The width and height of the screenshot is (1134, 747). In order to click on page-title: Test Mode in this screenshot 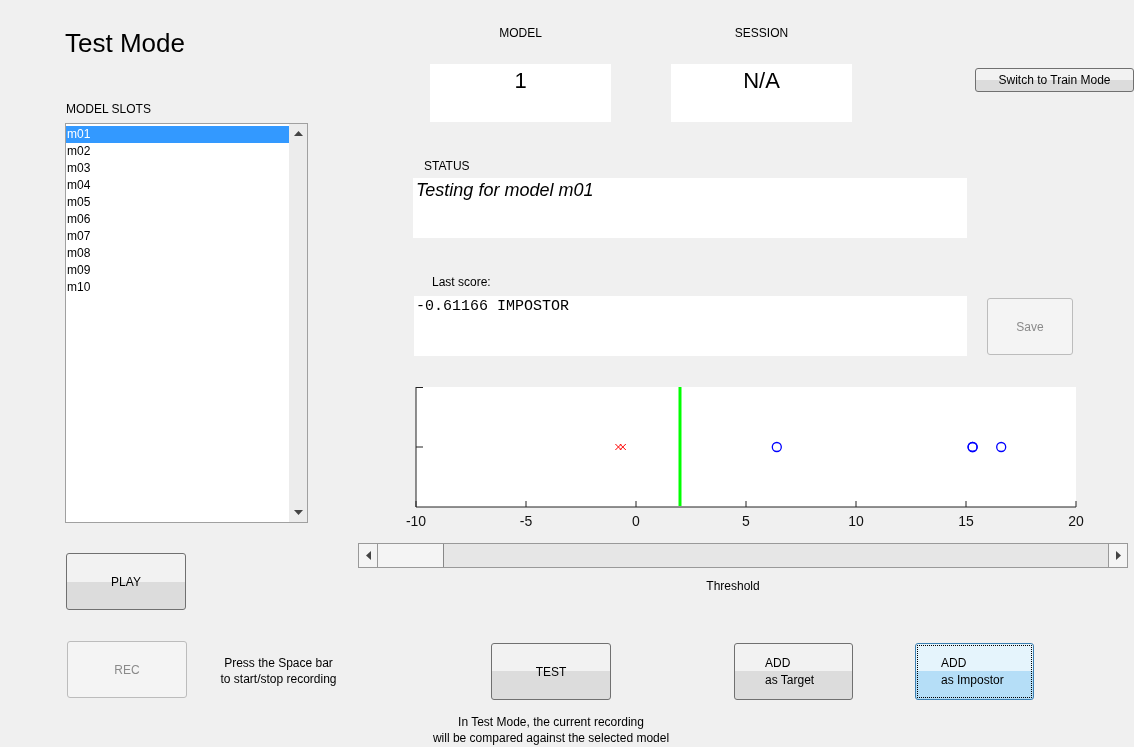, I will do `click(125, 44)`.